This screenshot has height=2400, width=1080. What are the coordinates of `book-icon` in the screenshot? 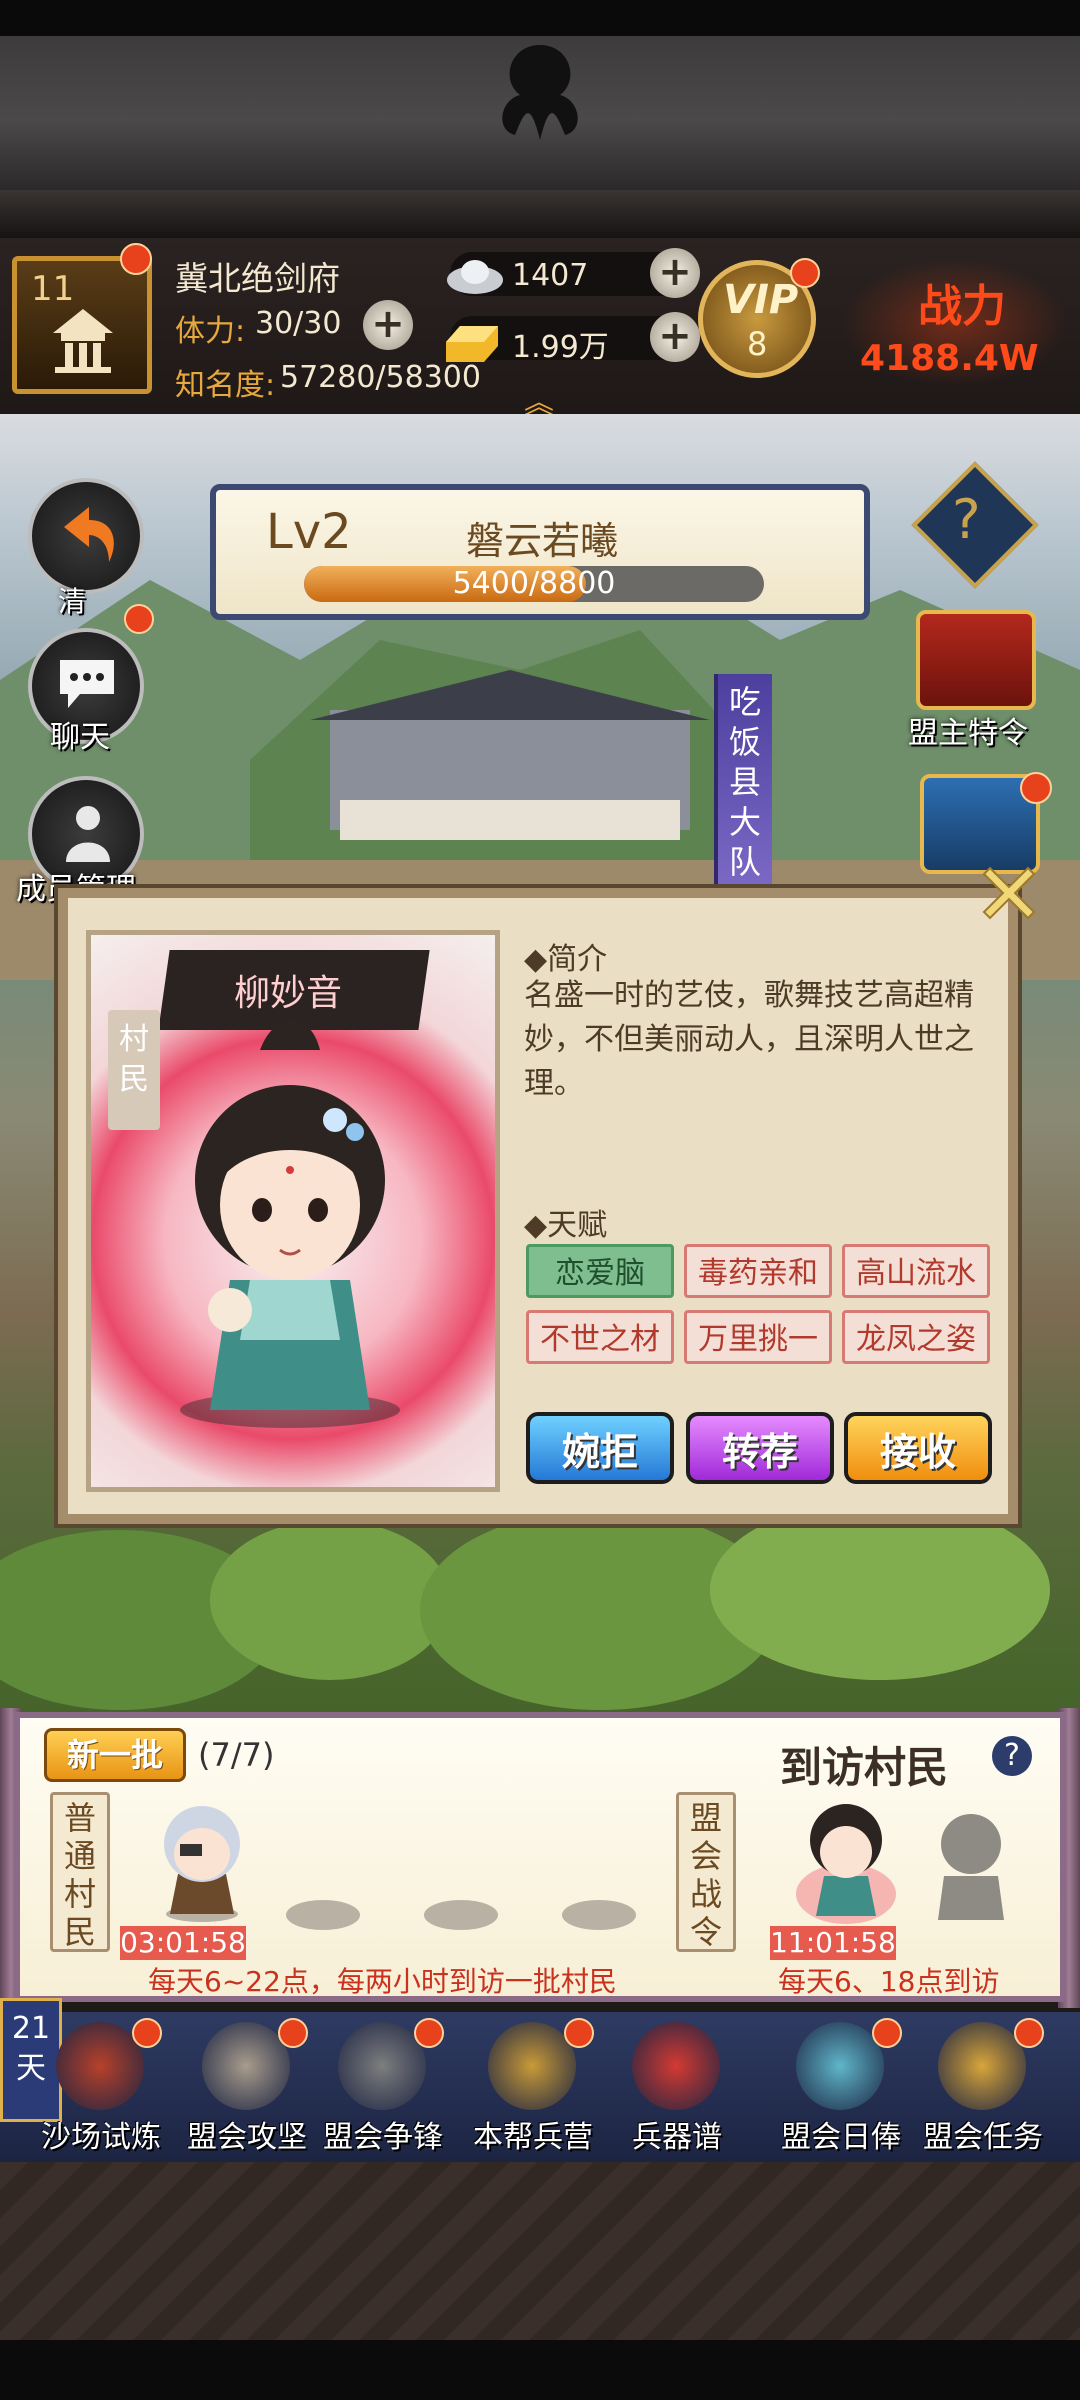 It's located at (676, 2066).